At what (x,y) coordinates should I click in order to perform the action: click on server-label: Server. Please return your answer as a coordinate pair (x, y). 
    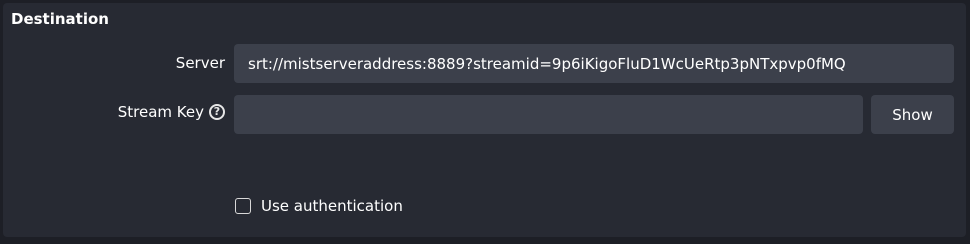
    Looking at the image, I should click on (200, 63).